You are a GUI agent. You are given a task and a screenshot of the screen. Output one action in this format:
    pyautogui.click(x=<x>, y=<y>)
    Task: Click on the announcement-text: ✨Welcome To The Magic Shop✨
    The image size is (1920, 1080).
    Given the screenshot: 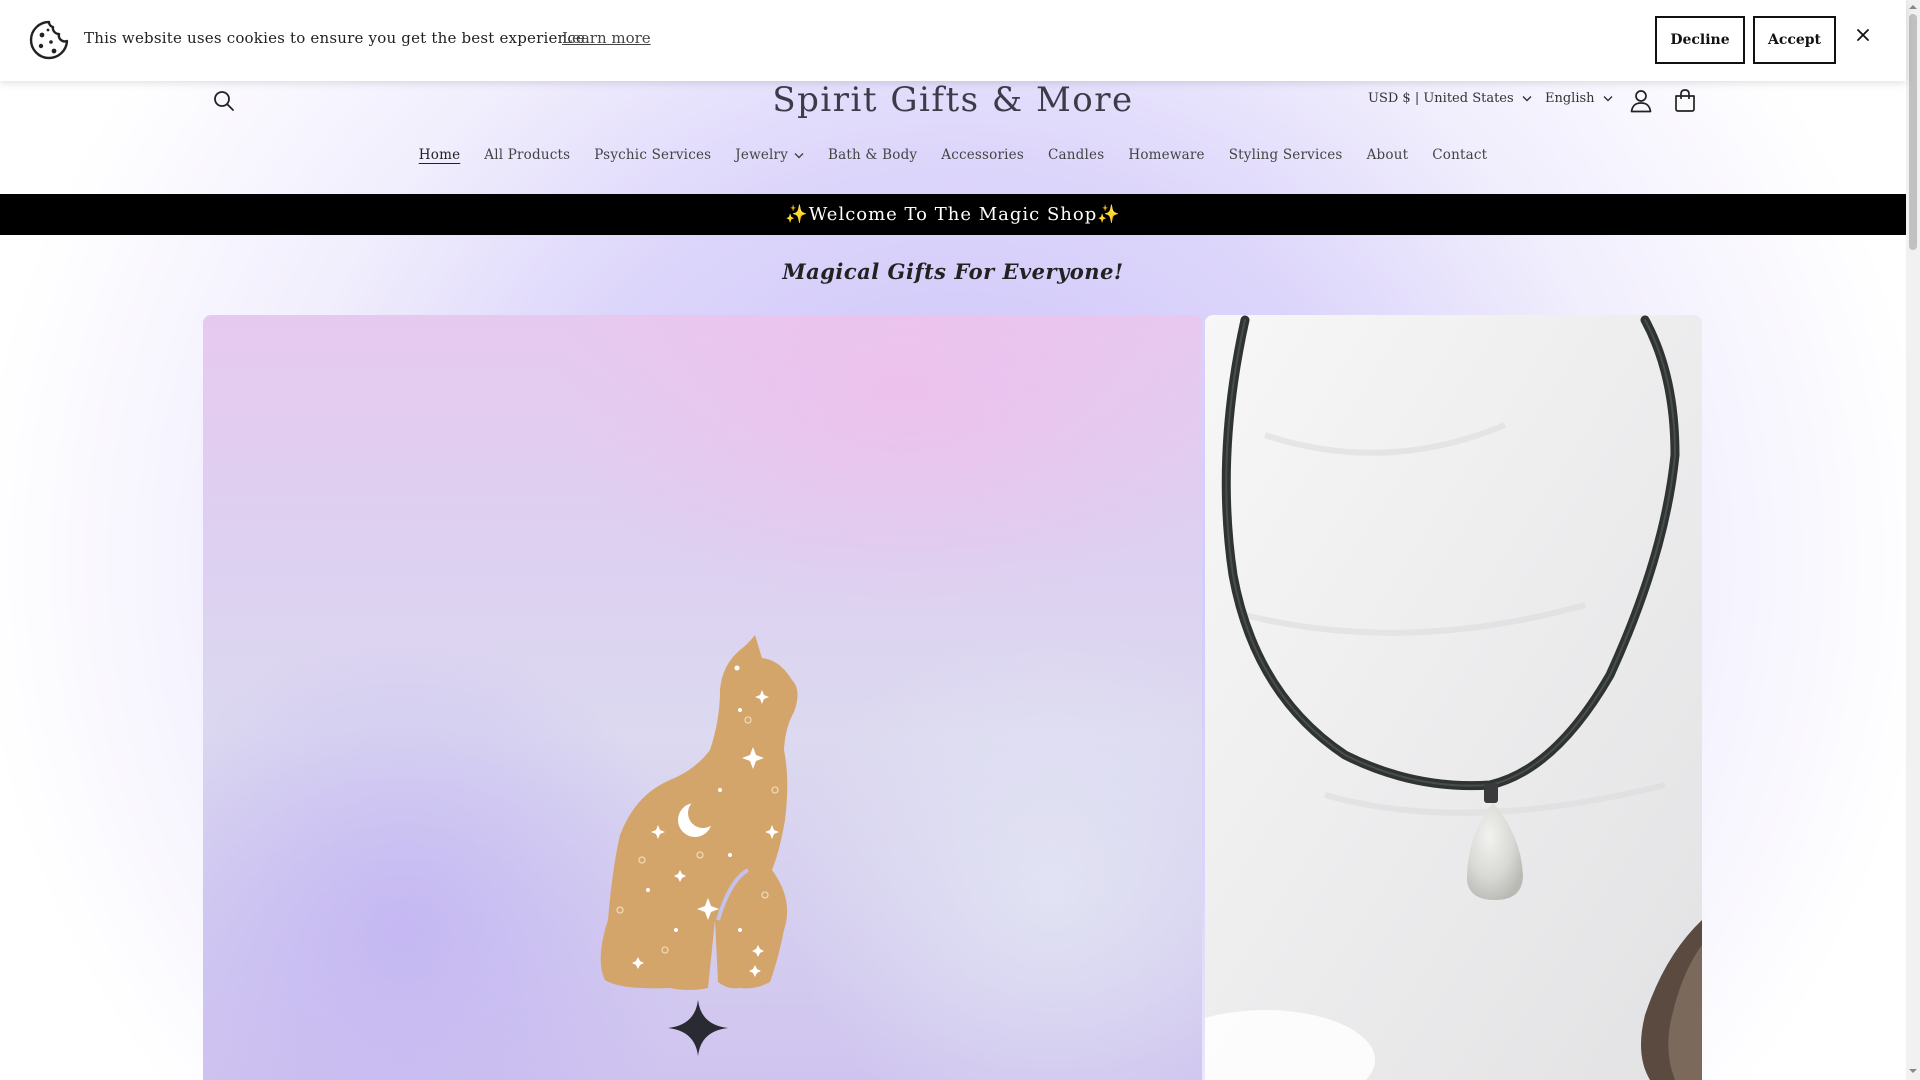 What is the action you would take?
    pyautogui.click(x=953, y=214)
    